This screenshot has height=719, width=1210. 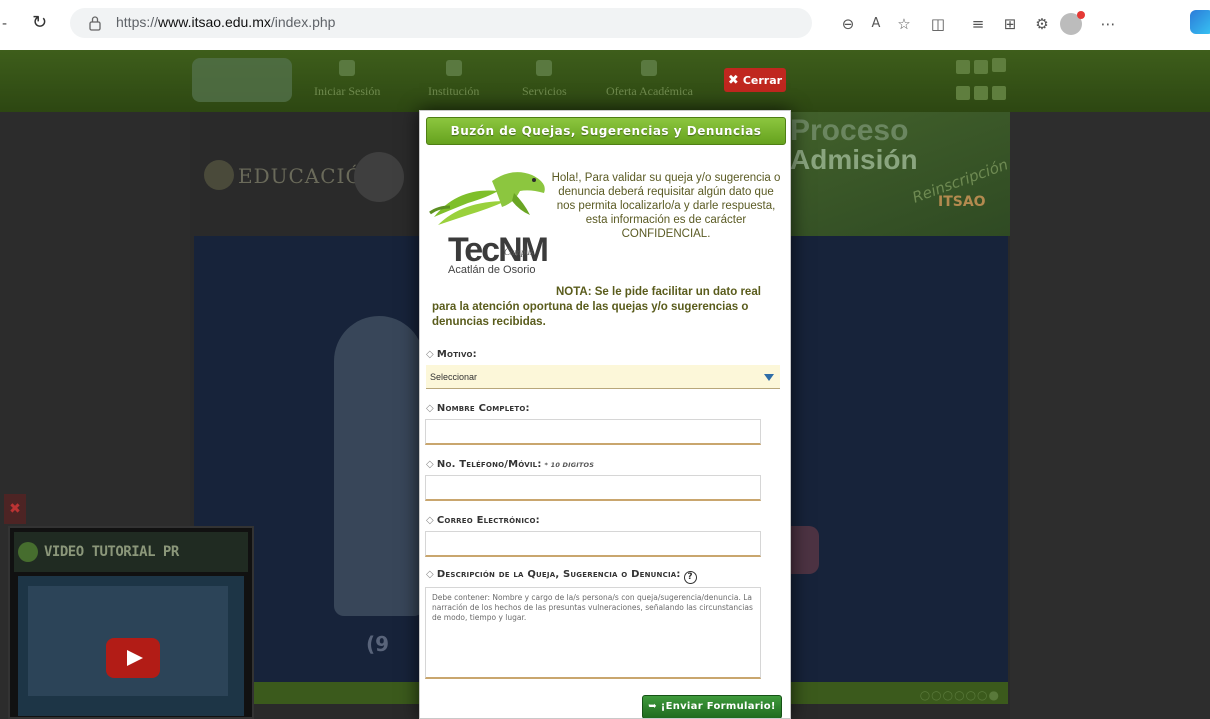 I want to click on split-screen-icon: ◫, so click(x=938, y=24).